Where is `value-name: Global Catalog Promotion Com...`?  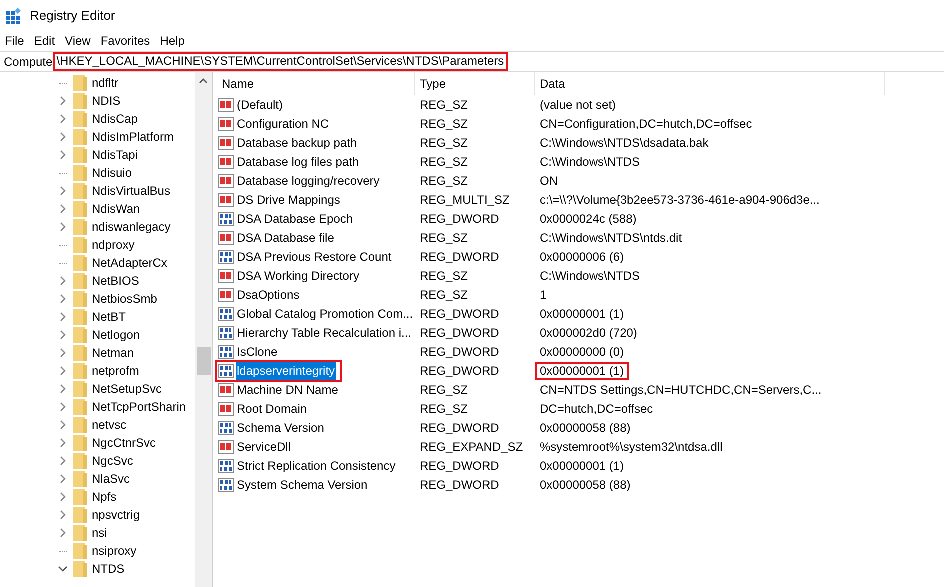 value-name: Global Catalog Promotion Com... is located at coordinates (325, 313).